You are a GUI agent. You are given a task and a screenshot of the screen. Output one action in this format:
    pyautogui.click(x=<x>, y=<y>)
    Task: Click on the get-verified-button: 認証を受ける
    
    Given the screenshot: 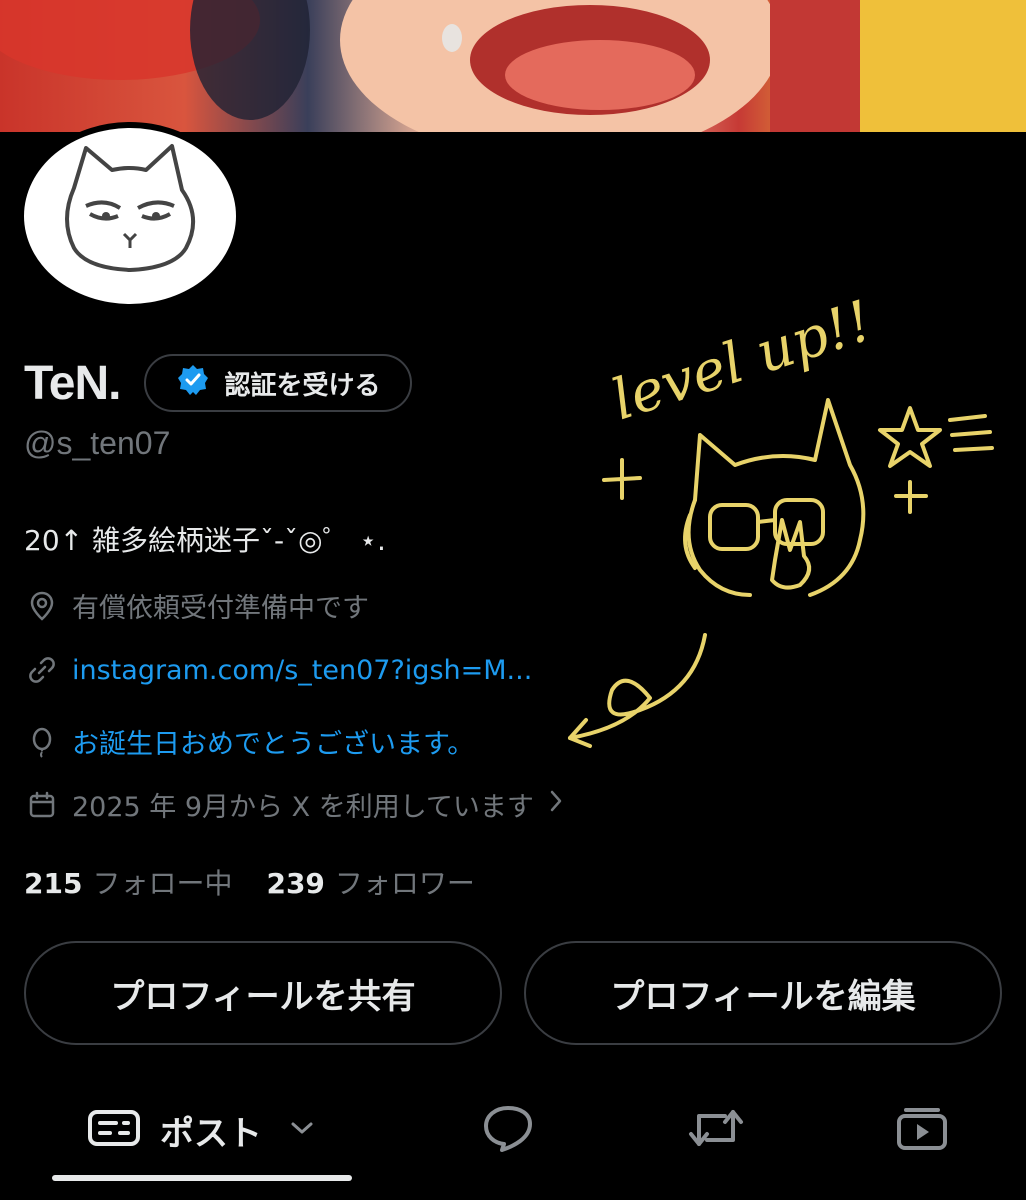 What is the action you would take?
    pyautogui.click(x=278, y=383)
    